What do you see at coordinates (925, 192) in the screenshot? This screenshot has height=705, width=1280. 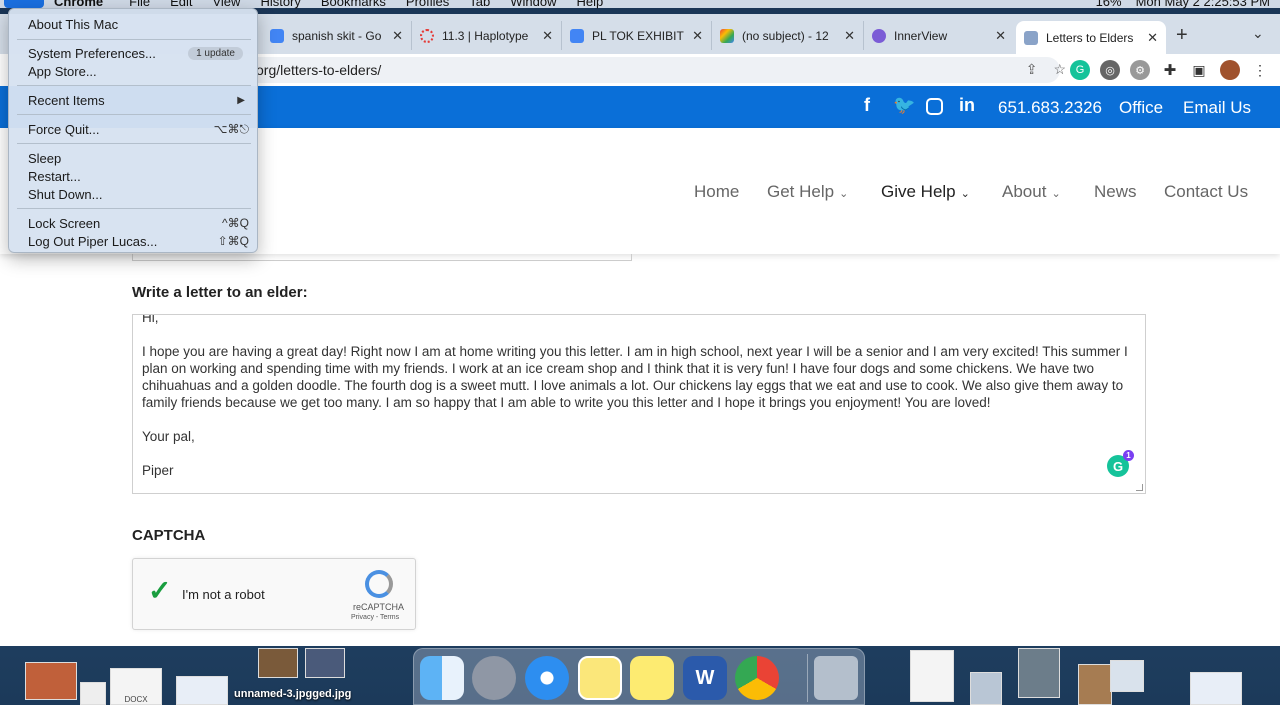 I see `nav-give-help: Give Help ⌄` at bounding box center [925, 192].